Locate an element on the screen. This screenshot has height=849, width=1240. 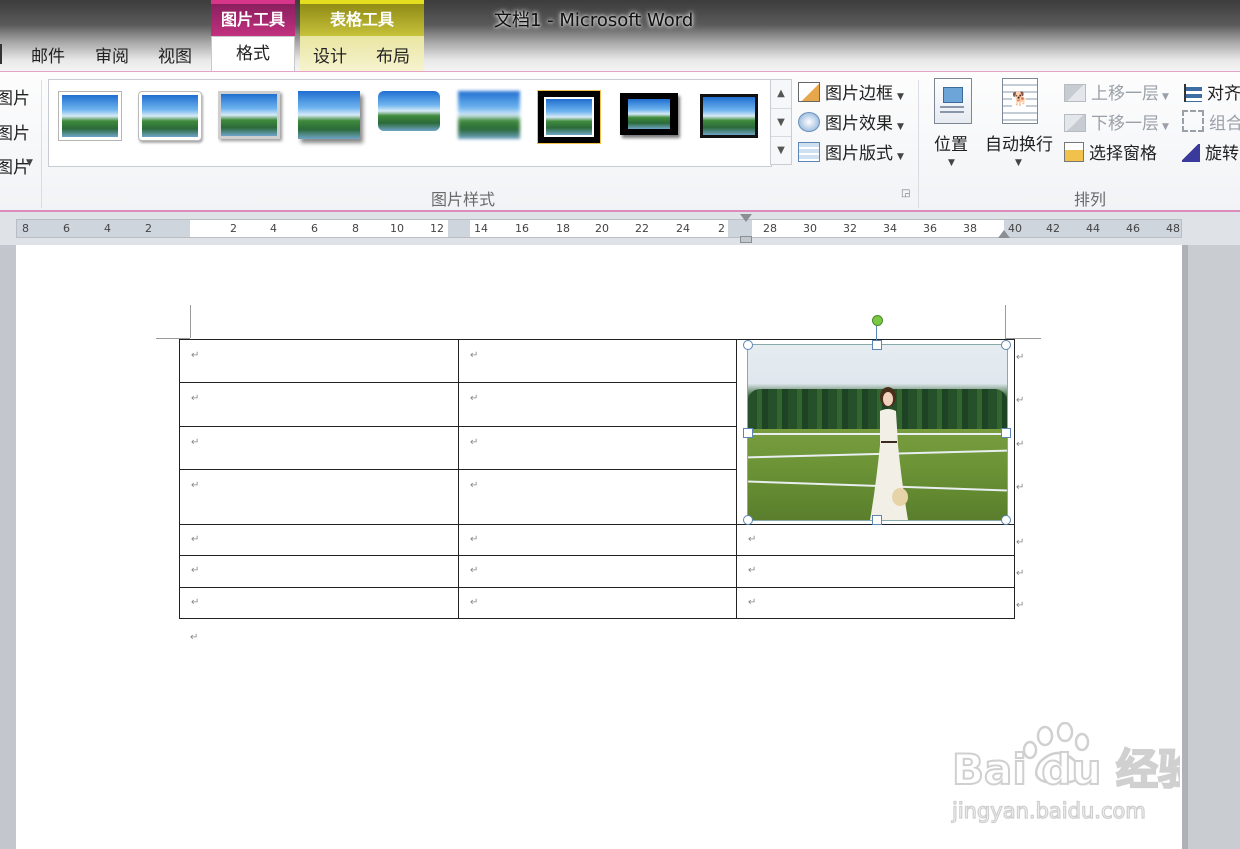
picture-effects-button: 图片效果 ▼ is located at coordinates (851, 121).